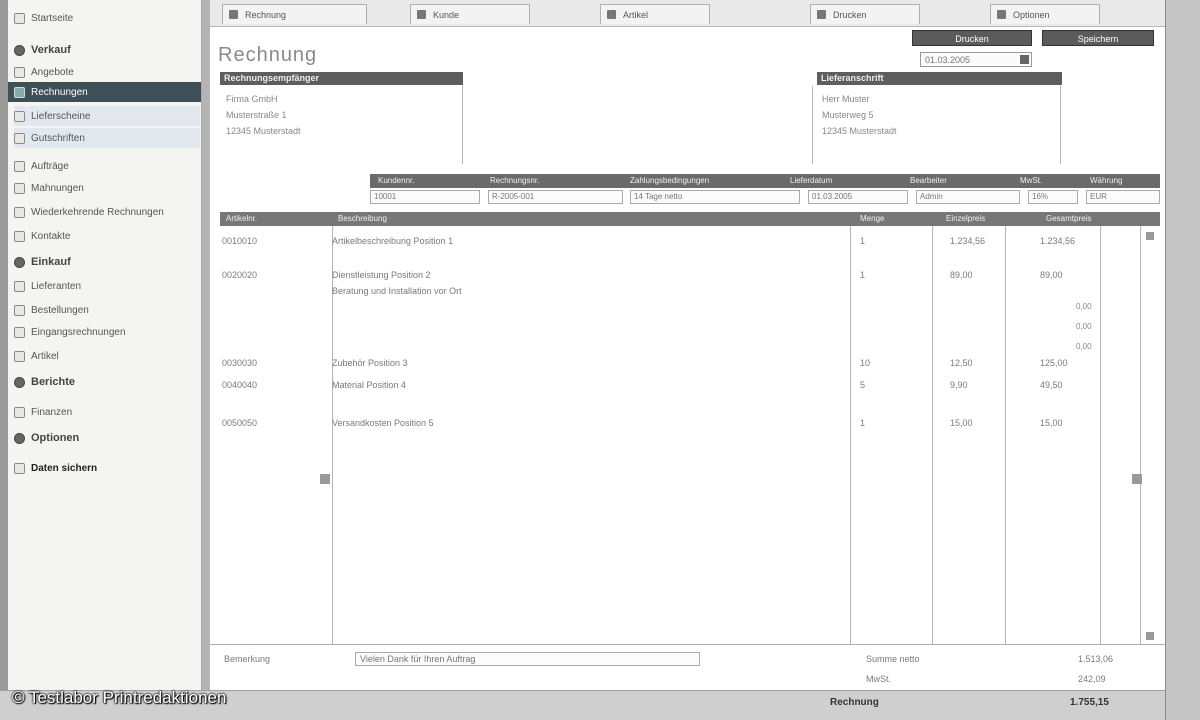  Describe the element at coordinates (1053, 197) in the screenshot. I see `vat-field: 16%` at that location.